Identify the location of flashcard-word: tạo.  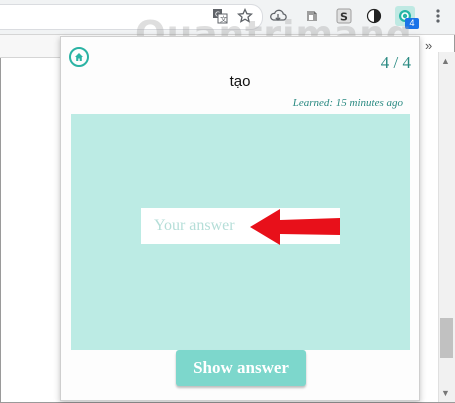
(240, 81).